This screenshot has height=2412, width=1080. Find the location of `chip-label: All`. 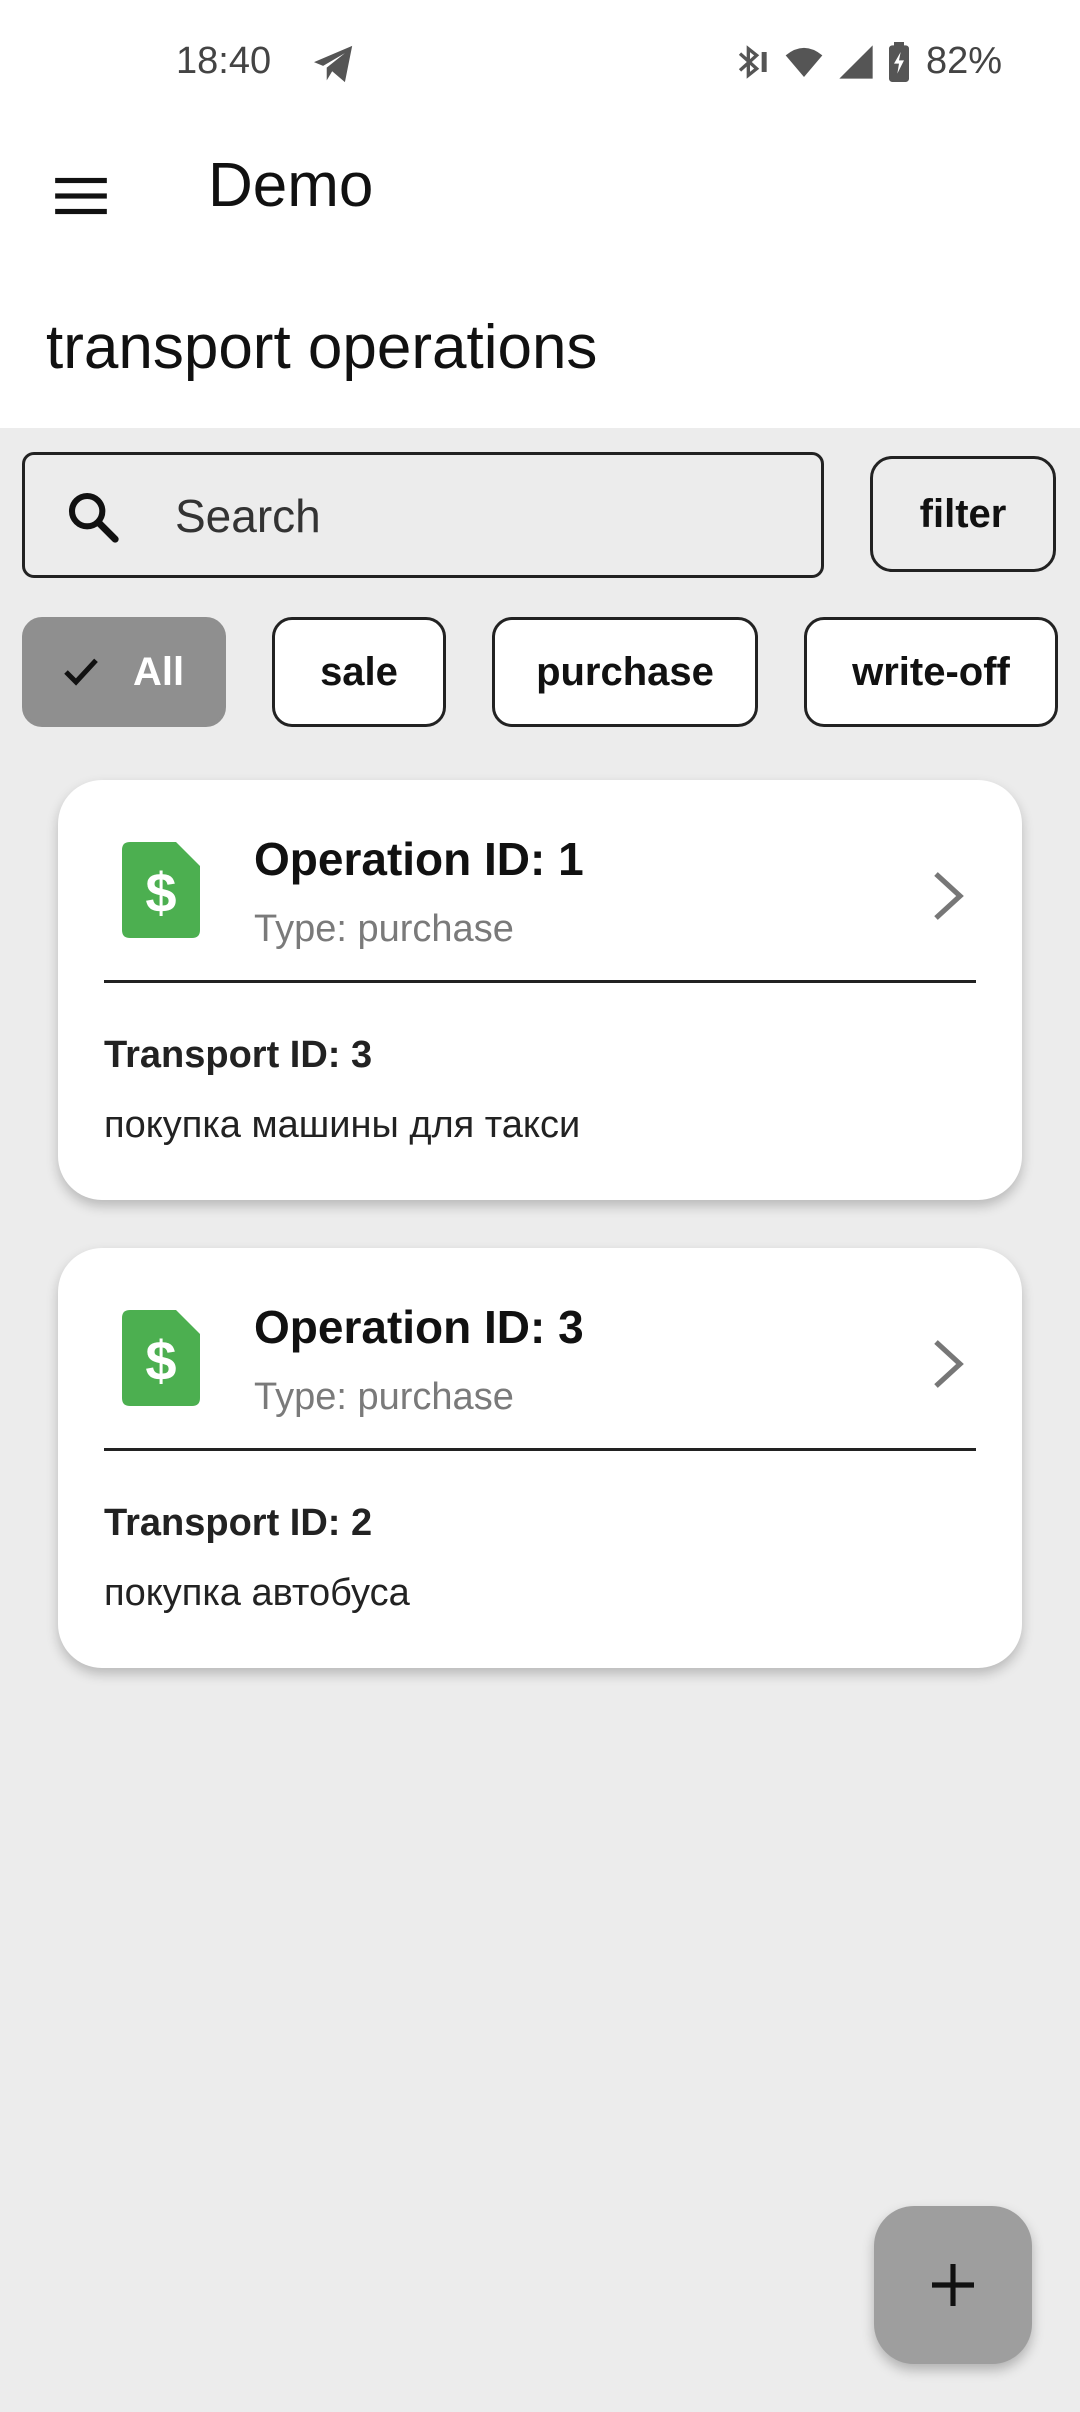

chip-label: All is located at coordinates (159, 671).